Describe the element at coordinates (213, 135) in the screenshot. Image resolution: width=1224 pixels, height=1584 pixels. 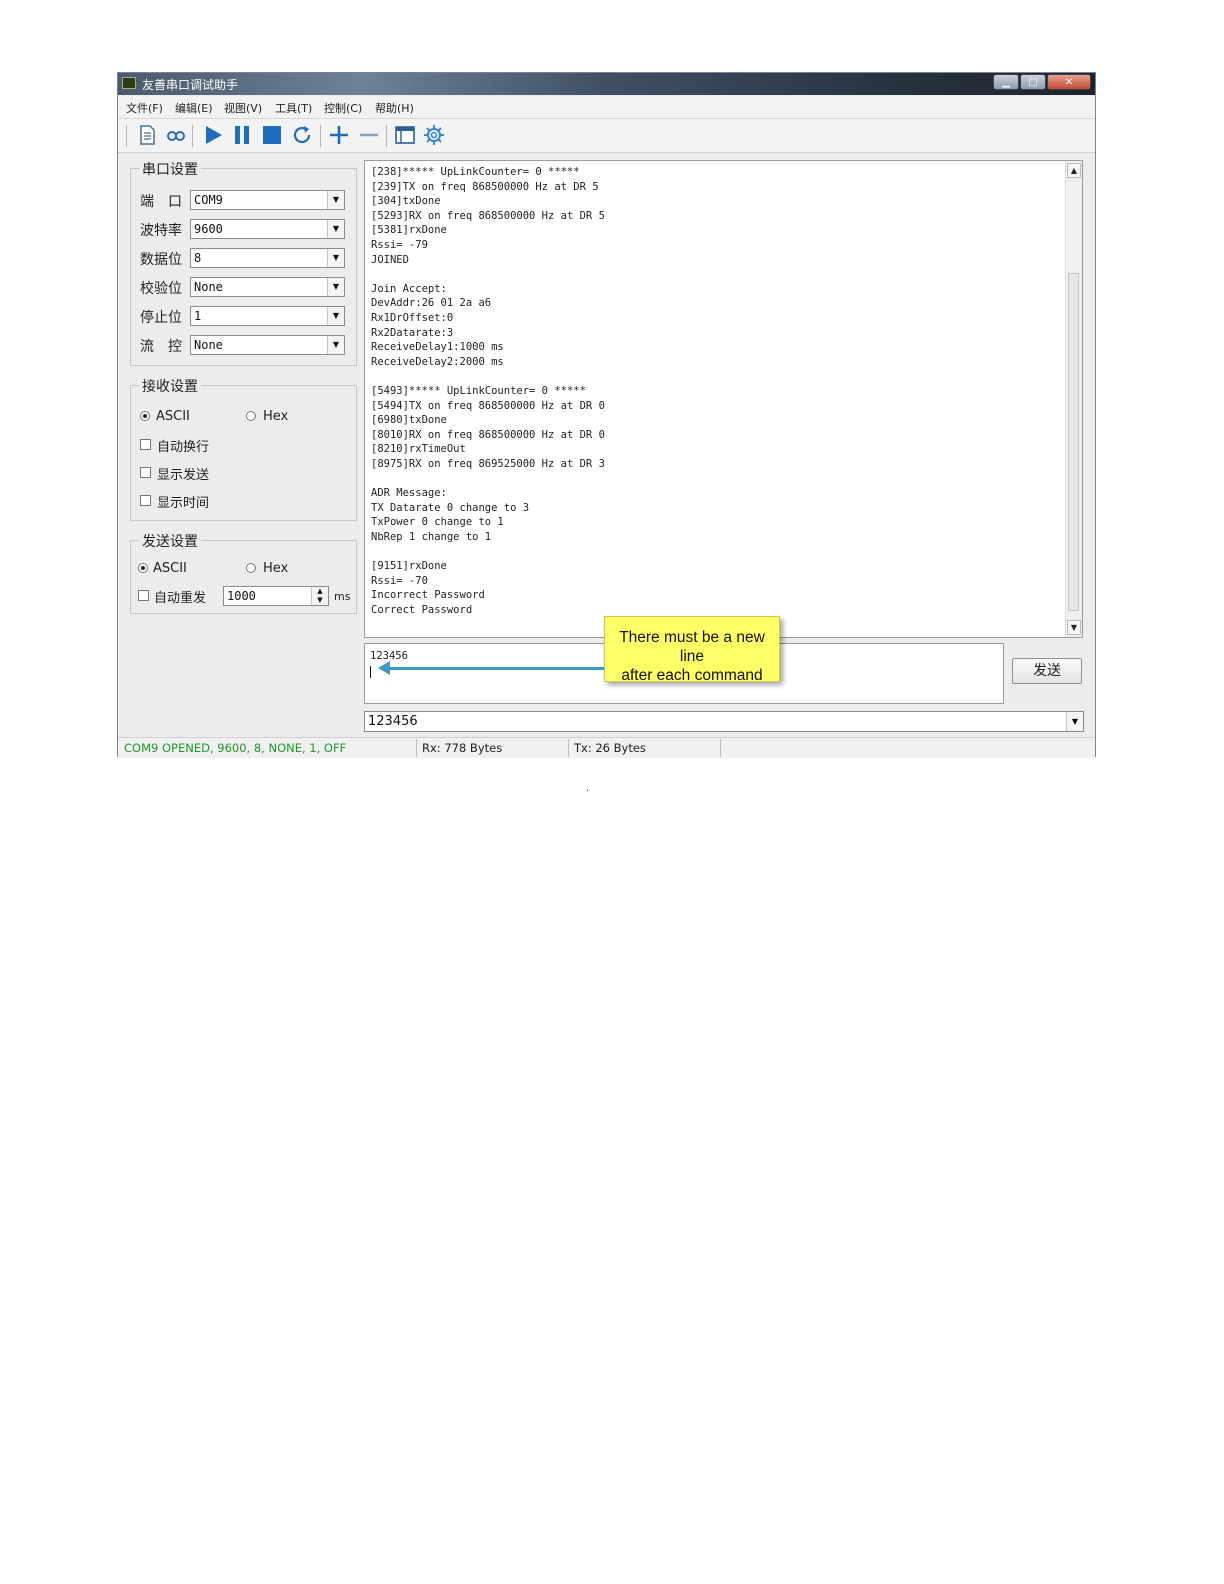
I see `play-icon` at that location.